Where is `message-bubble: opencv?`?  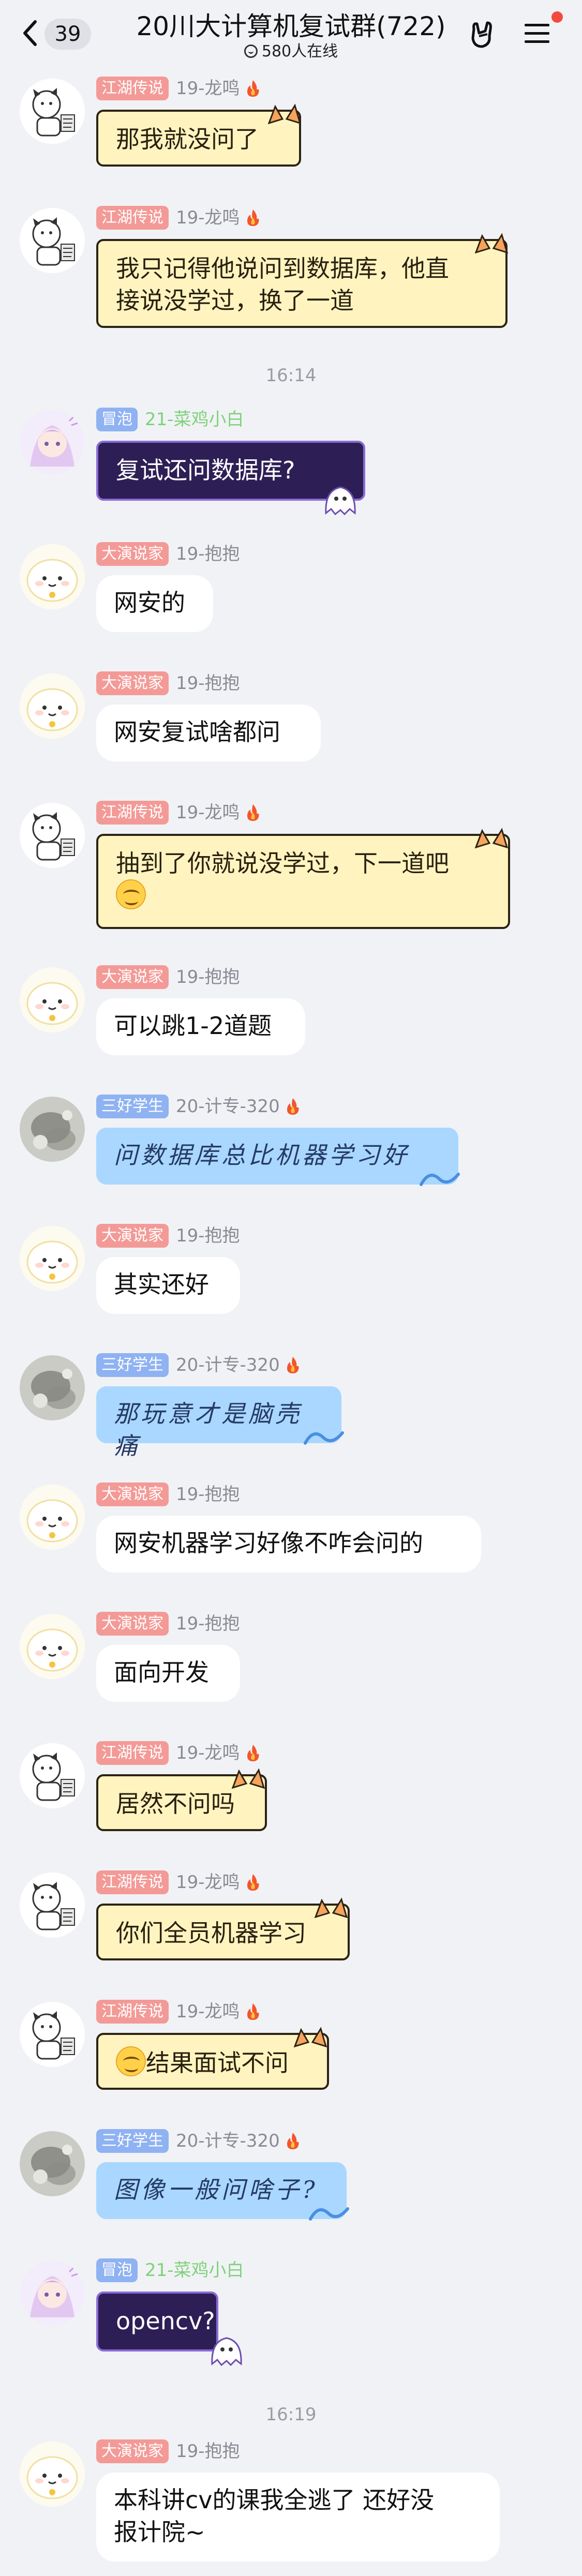
message-bubble: opencv? is located at coordinates (157, 2322).